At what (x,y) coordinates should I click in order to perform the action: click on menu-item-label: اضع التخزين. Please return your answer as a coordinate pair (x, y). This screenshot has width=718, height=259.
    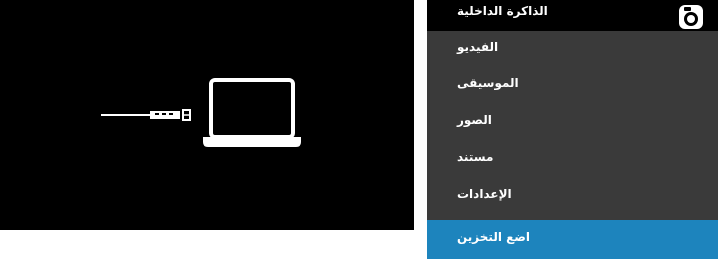
    Looking at the image, I should click on (494, 237).